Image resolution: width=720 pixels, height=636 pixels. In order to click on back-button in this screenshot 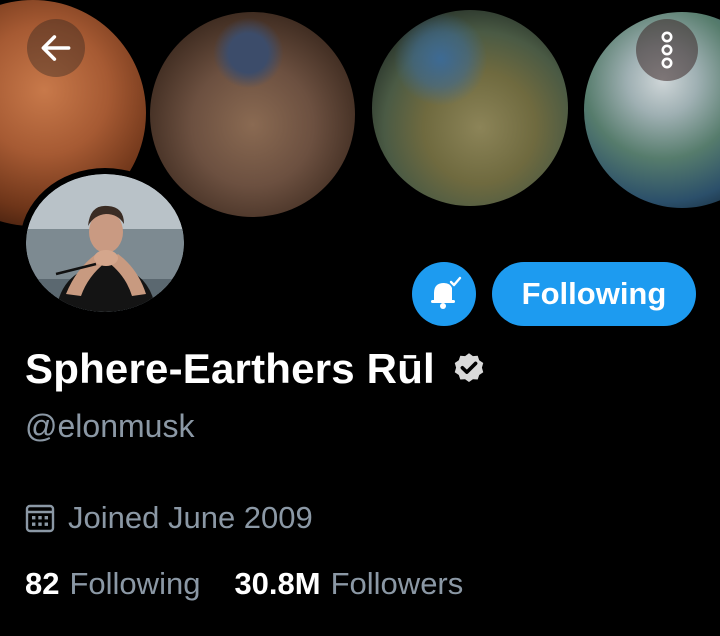, I will do `click(56, 48)`.